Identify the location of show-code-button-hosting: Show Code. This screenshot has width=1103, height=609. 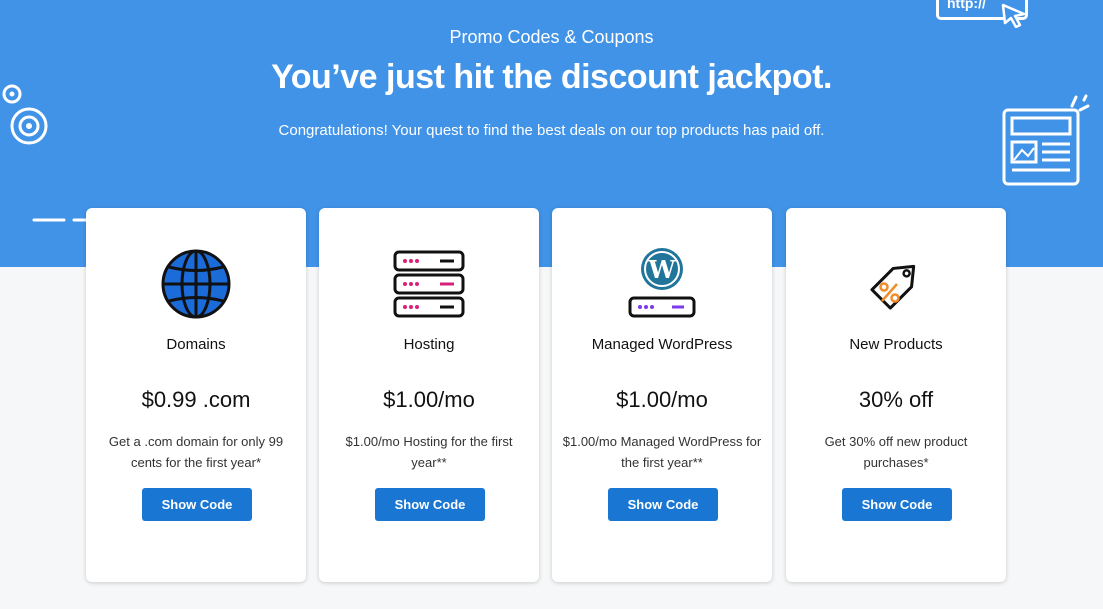
(430, 504).